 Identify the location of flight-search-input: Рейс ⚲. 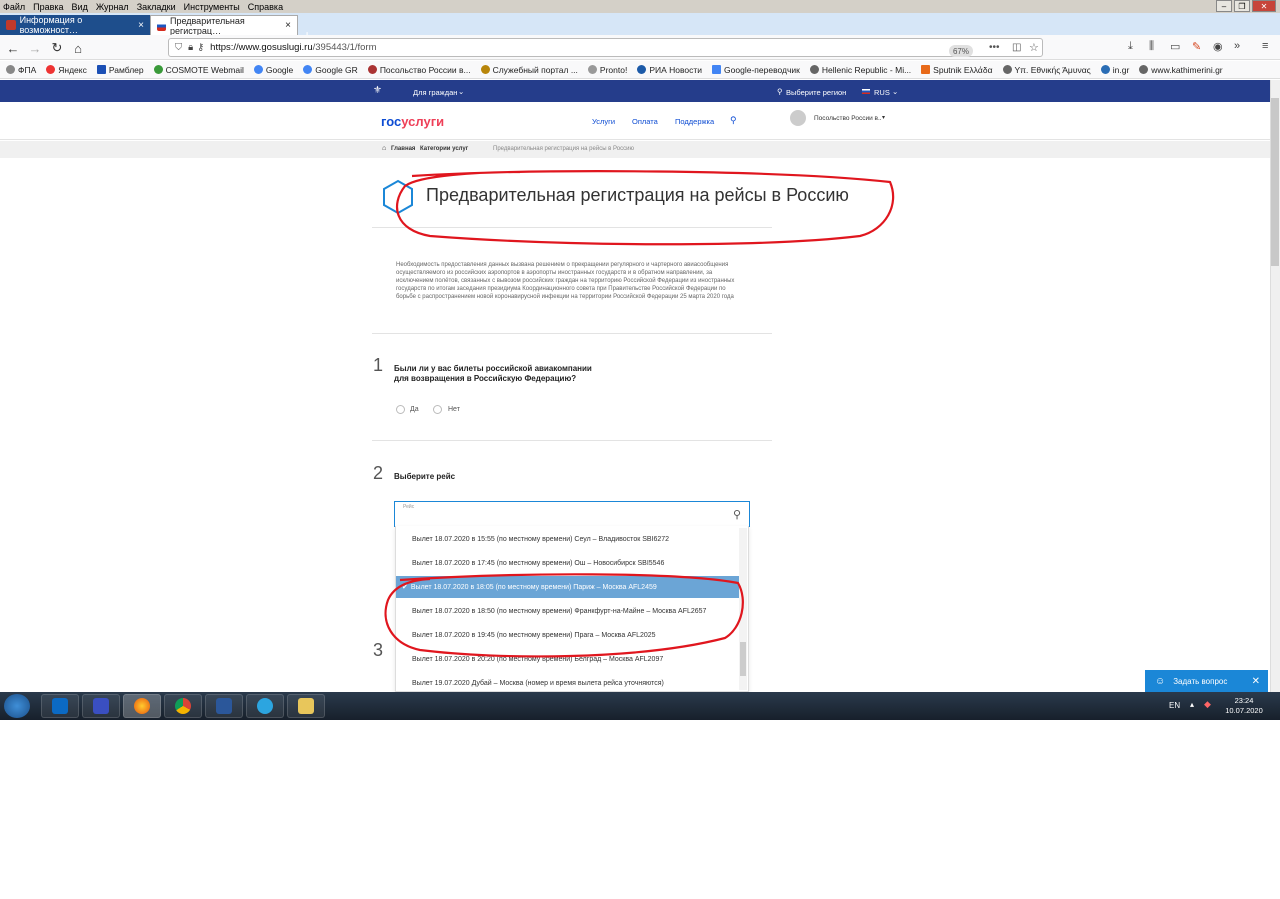
(572, 514).